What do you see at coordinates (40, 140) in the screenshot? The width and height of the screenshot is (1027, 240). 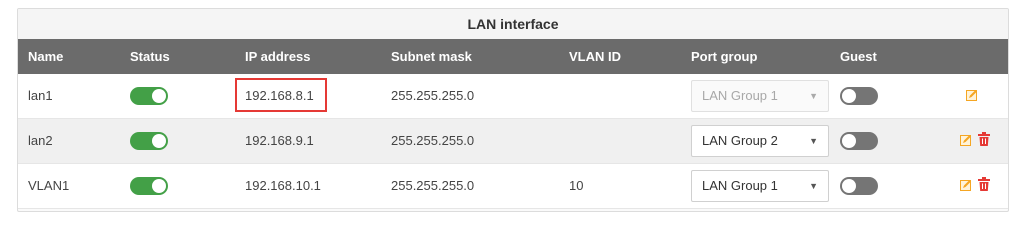 I see `row-name: lan2` at bounding box center [40, 140].